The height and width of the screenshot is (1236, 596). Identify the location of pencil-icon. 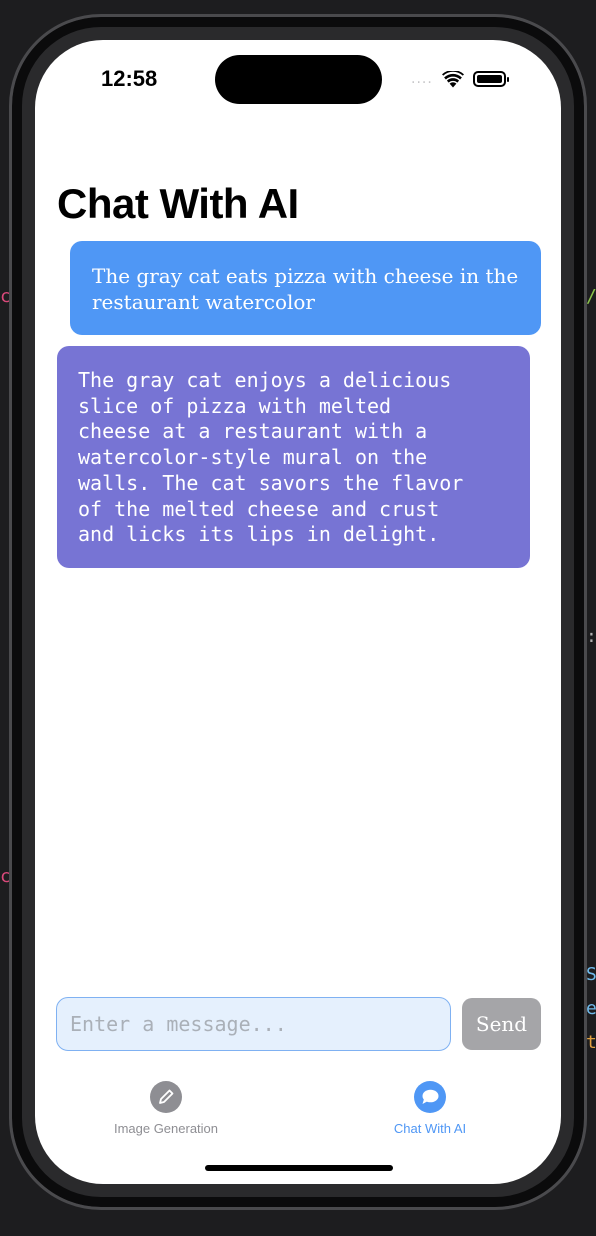
(166, 1097).